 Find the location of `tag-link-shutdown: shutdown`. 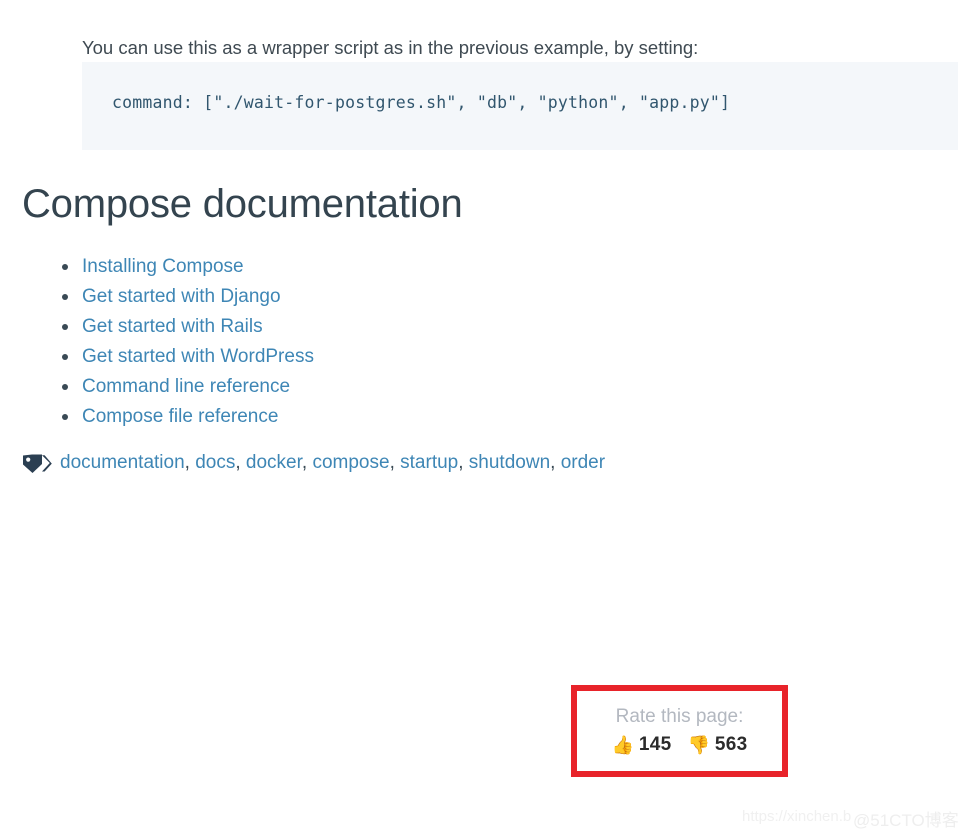

tag-link-shutdown: shutdown is located at coordinates (509, 462).